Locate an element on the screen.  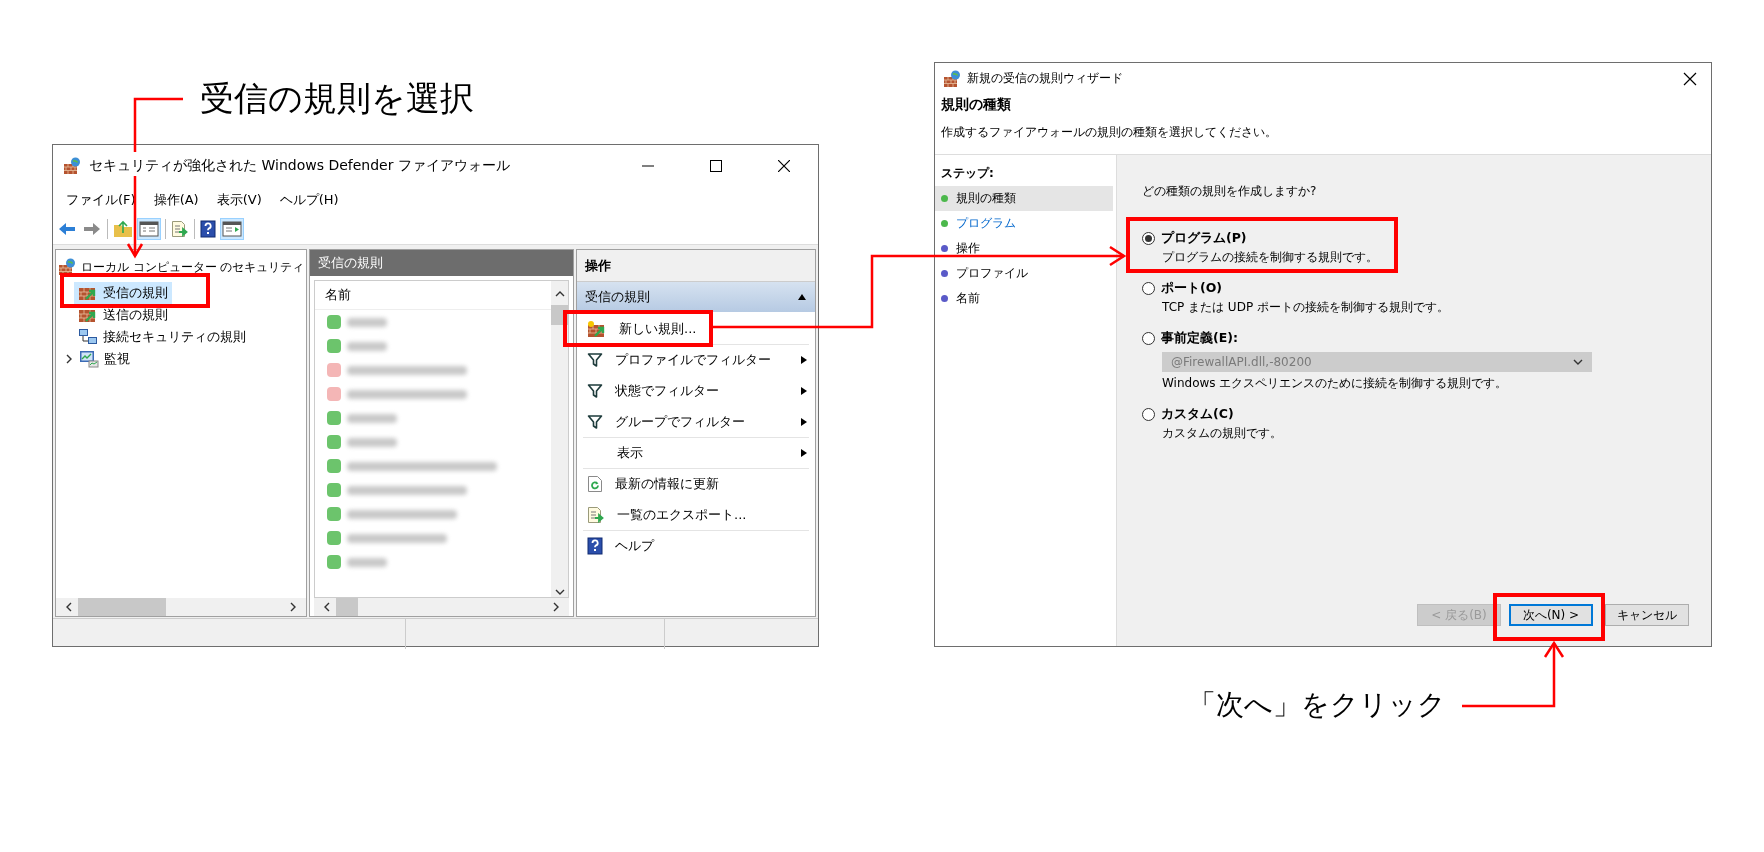
scroll-up-icon is located at coordinates (559, 294).